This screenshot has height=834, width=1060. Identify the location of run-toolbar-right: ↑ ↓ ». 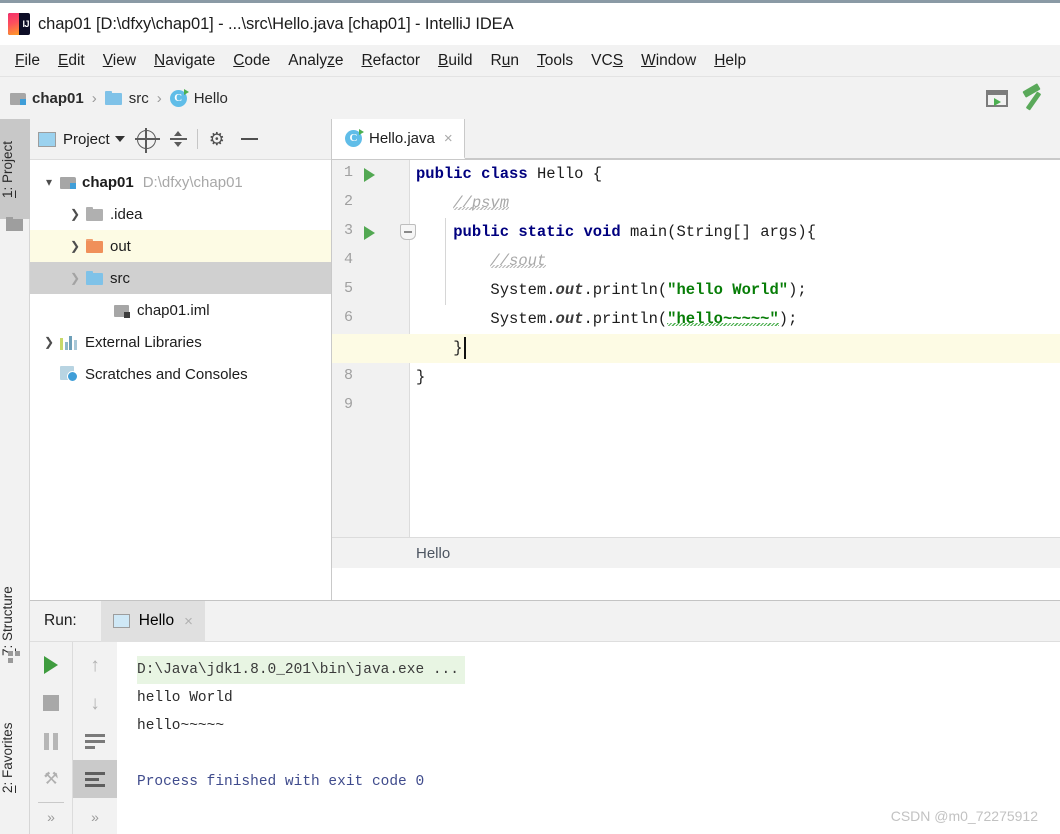
(94, 738).